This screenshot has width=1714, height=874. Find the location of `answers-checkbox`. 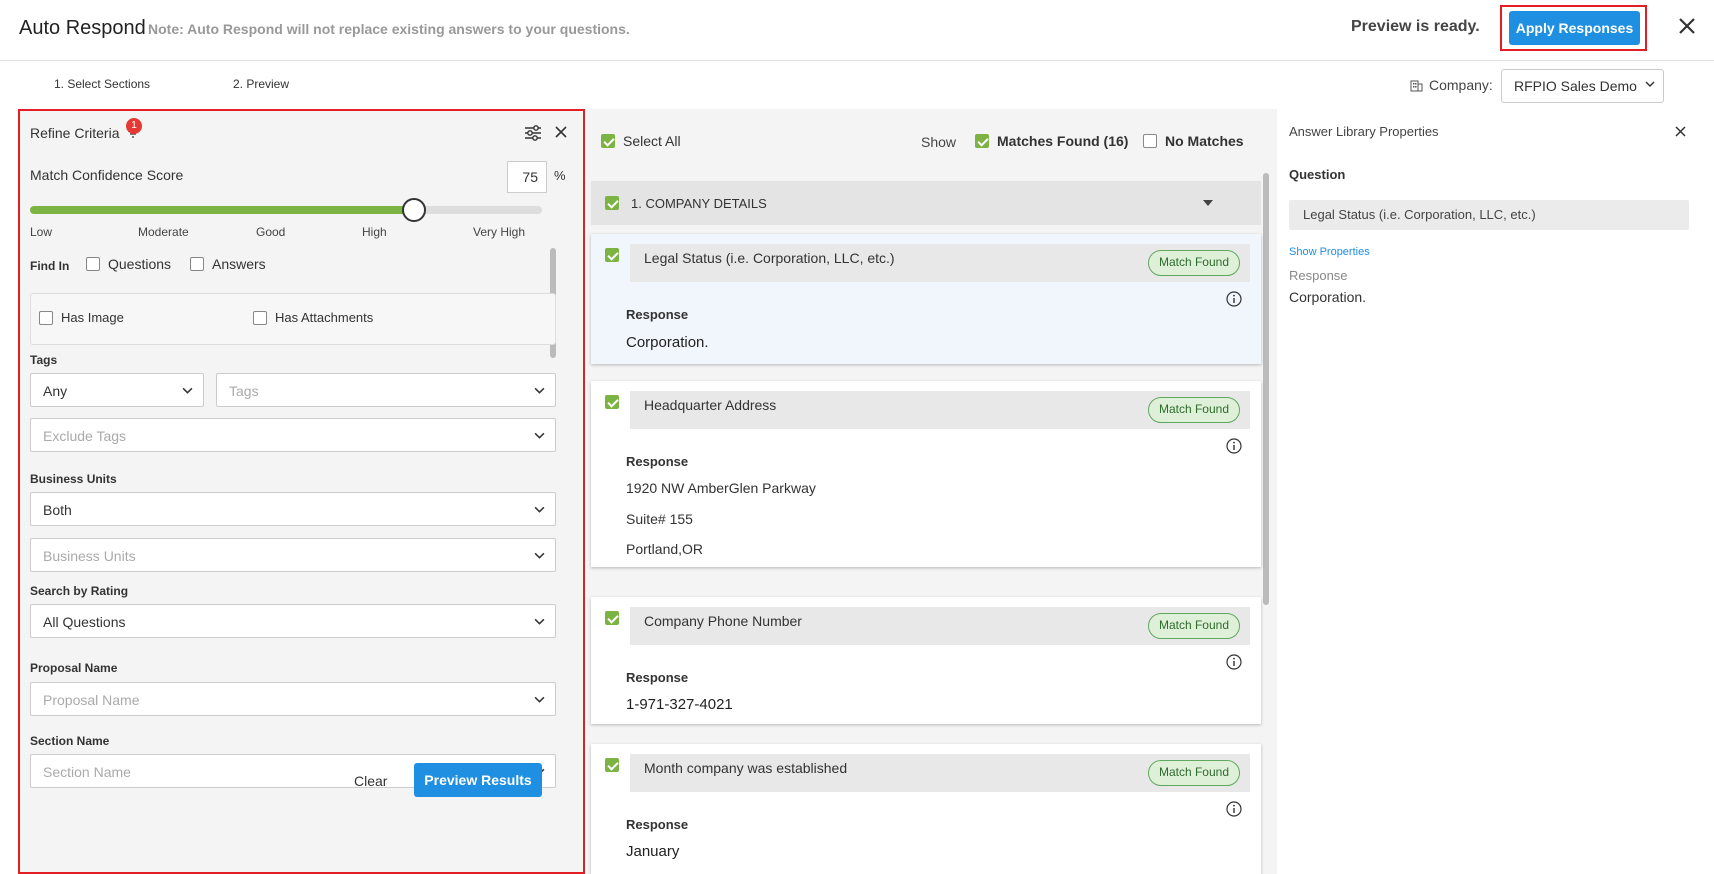

answers-checkbox is located at coordinates (197, 264).